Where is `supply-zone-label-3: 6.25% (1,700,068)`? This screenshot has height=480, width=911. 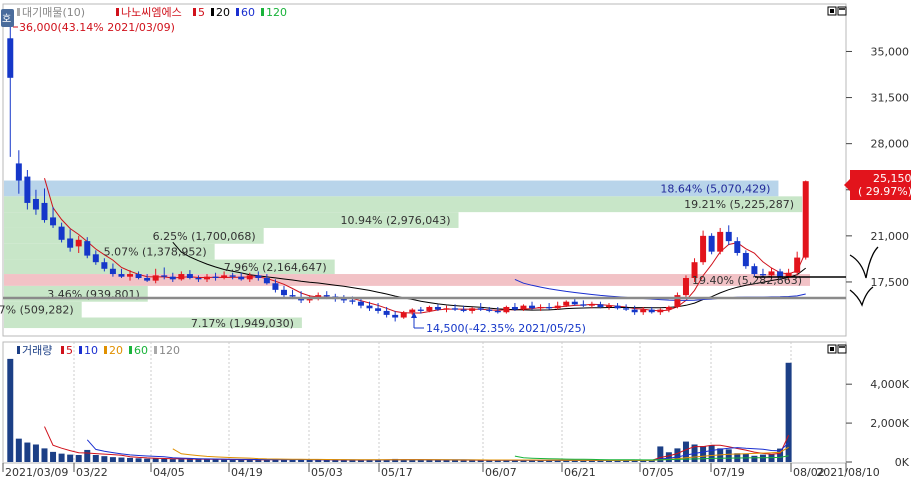
supply-zone-label-3: 6.25% (1,700,068) is located at coordinates (204, 236).